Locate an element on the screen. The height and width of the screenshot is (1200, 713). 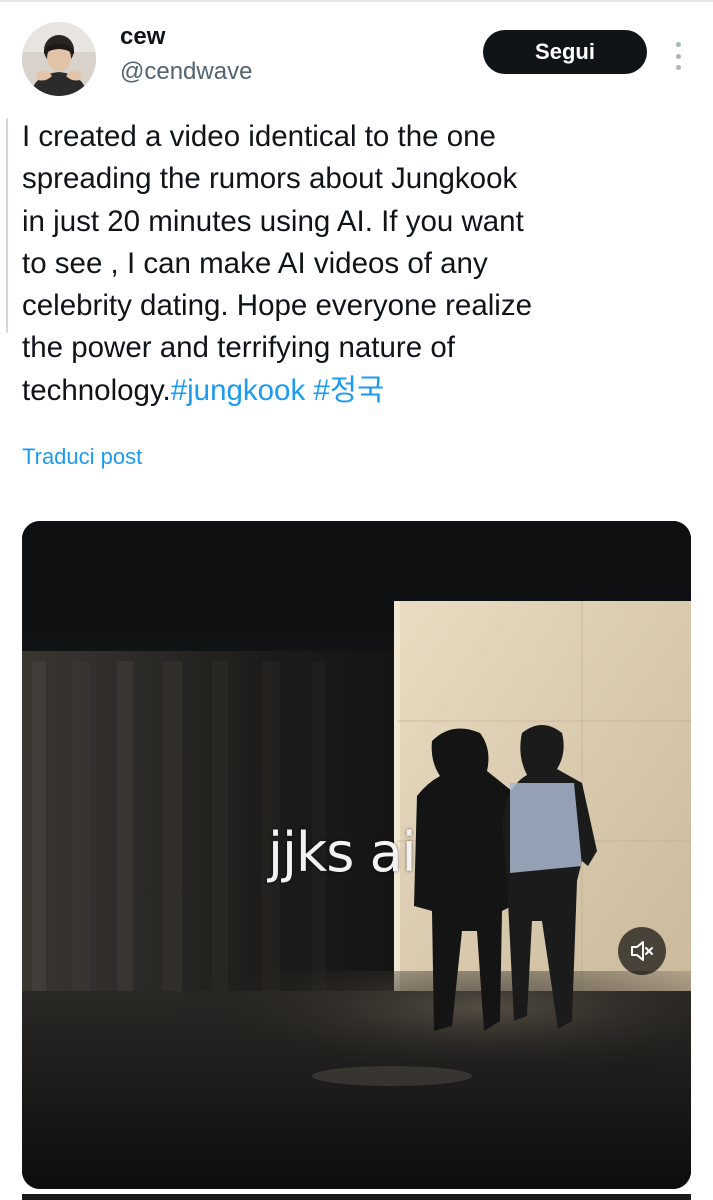
translate-post-link: Traduci post is located at coordinates (82, 457).